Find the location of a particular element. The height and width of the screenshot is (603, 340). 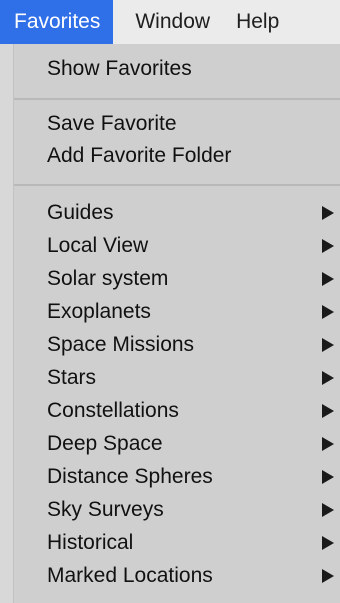

menu-favorites: Favorites is located at coordinates (57, 22).